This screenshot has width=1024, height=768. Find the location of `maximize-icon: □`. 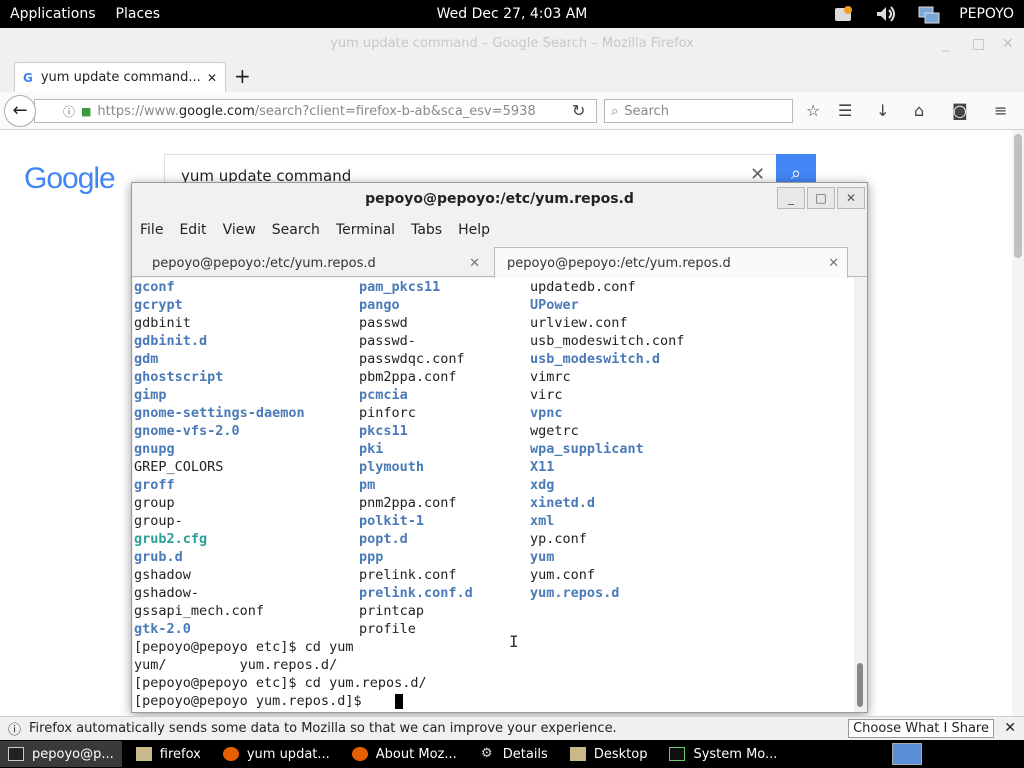

maximize-icon: □ is located at coordinates (978, 44).